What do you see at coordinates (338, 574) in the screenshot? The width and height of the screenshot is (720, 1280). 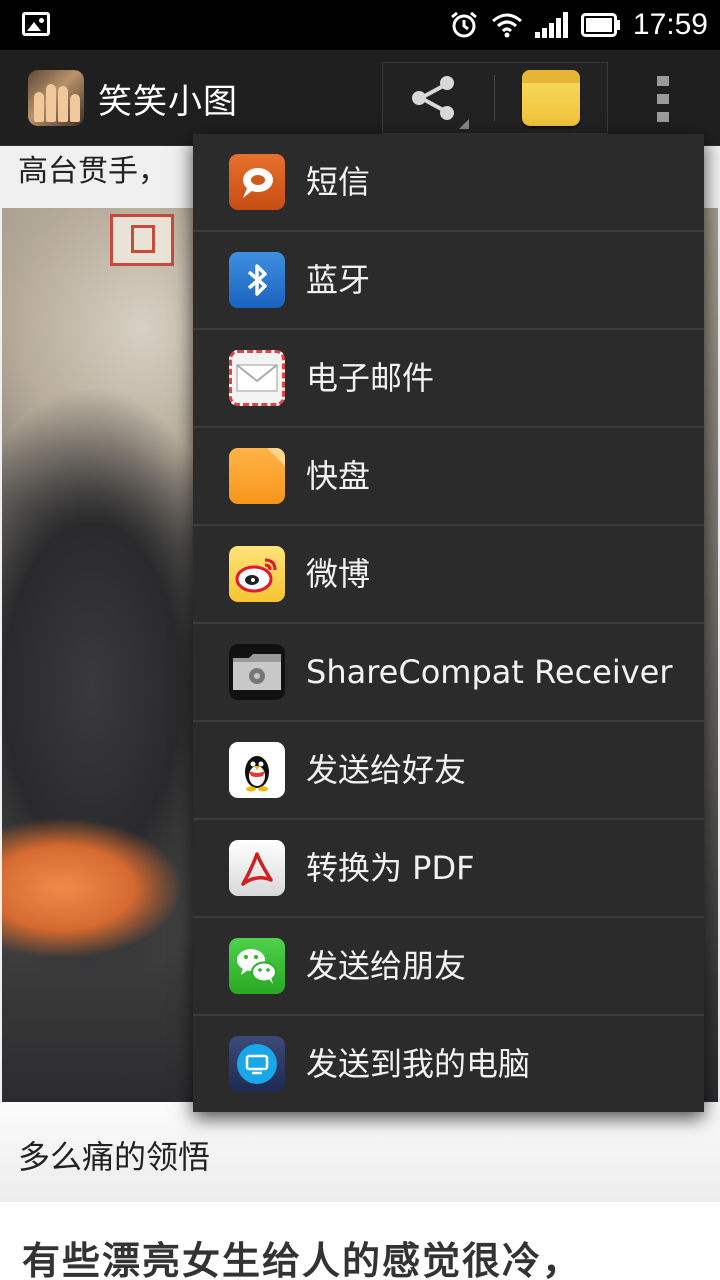 I see `share-item-label: 微博` at bounding box center [338, 574].